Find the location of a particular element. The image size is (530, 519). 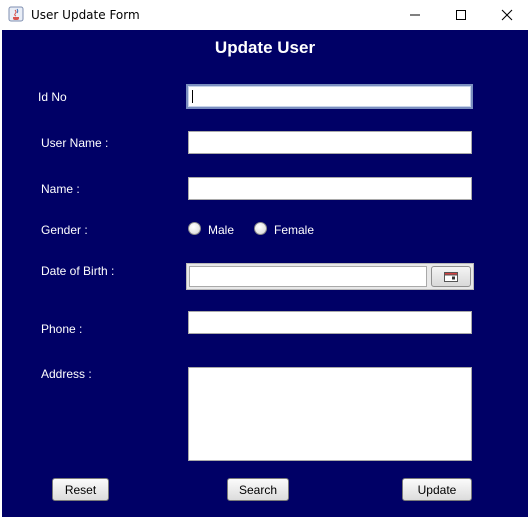

address-textarea is located at coordinates (330, 414).